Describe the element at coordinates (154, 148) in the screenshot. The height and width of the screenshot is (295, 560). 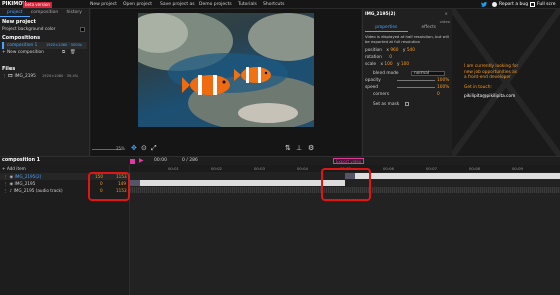
I see `expand-icon: ⤢` at that location.